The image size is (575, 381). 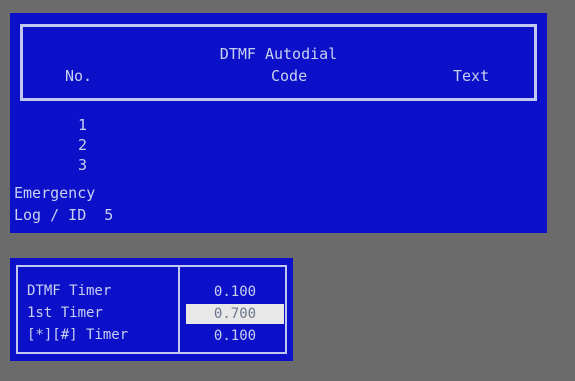 What do you see at coordinates (289, 76) in the screenshot?
I see `column-header-code: Code` at bounding box center [289, 76].